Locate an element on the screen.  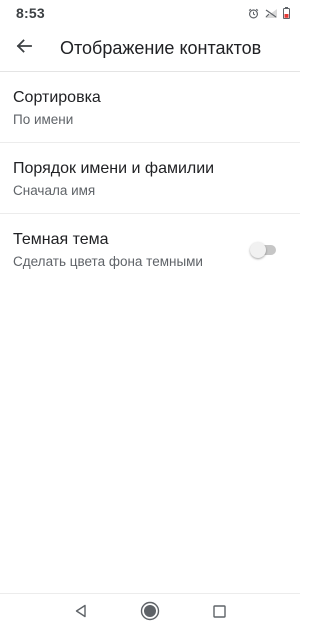
back-triangle-icon is located at coordinates (81, 613).